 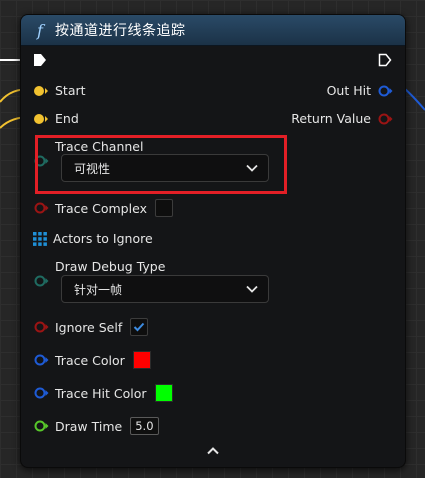 I want to click on float-pin-icon, so click(x=41, y=426).